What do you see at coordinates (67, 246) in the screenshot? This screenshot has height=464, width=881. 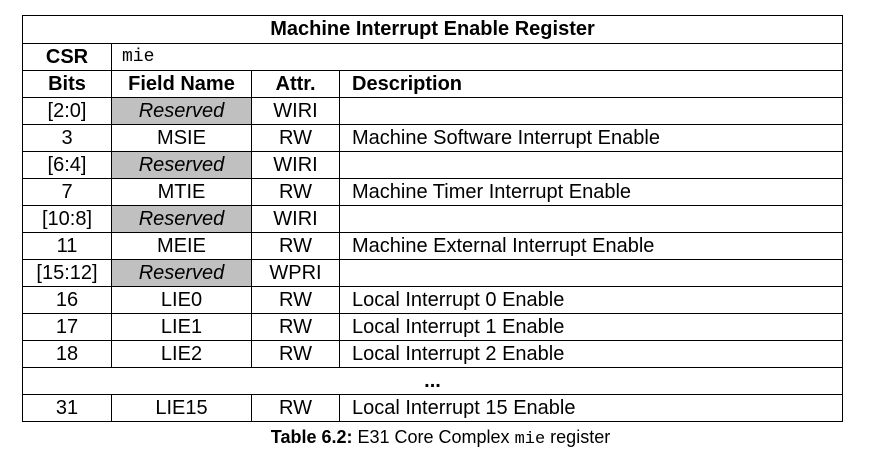 I see `bits-cell: 11` at bounding box center [67, 246].